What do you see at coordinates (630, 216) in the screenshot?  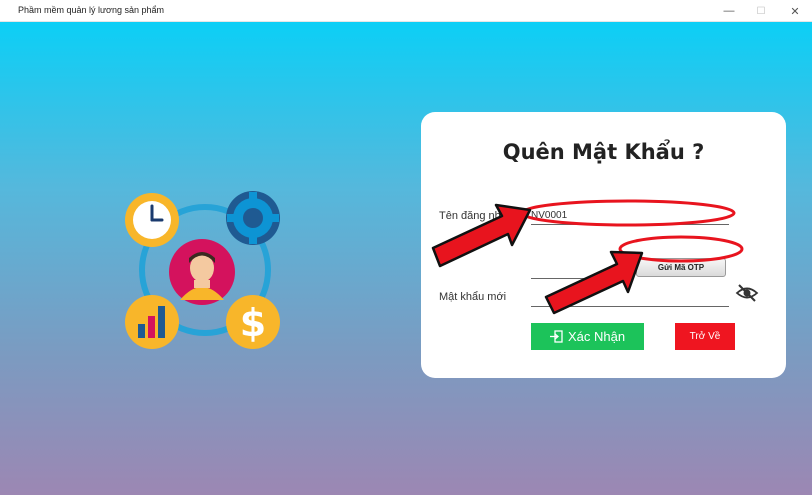 I see `username-input` at bounding box center [630, 216].